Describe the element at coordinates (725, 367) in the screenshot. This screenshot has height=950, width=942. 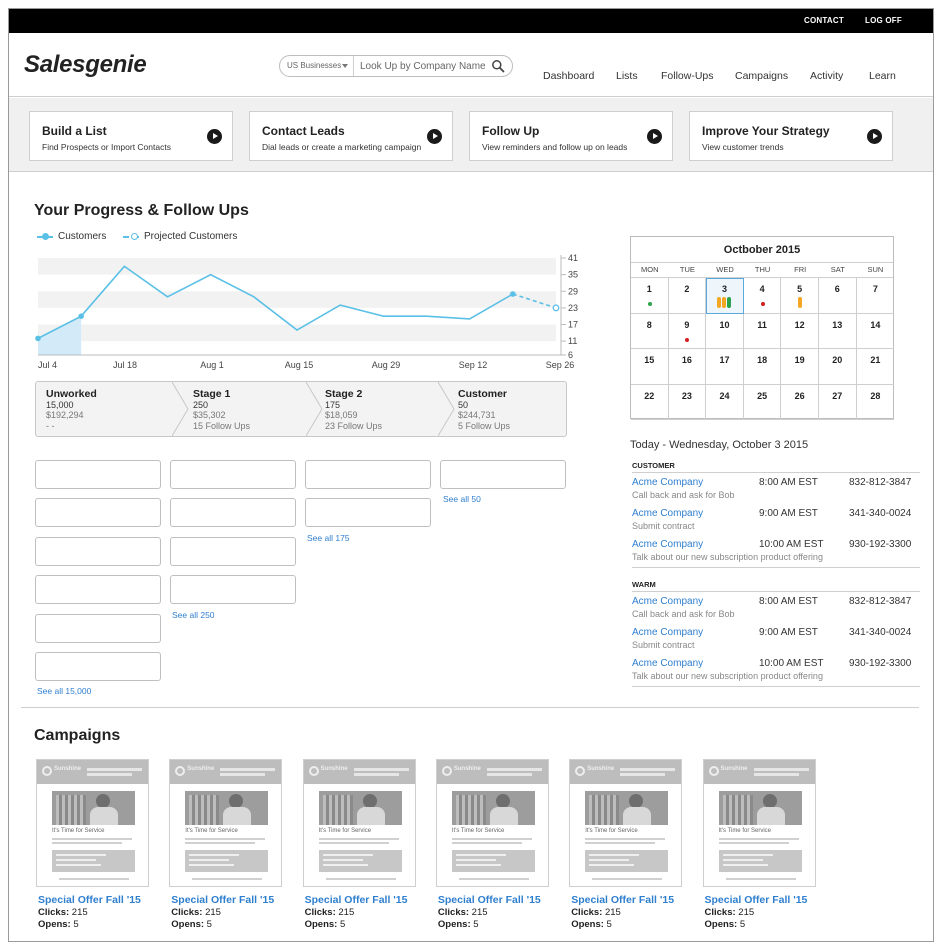
I see `calendar-day-17: 17` at that location.